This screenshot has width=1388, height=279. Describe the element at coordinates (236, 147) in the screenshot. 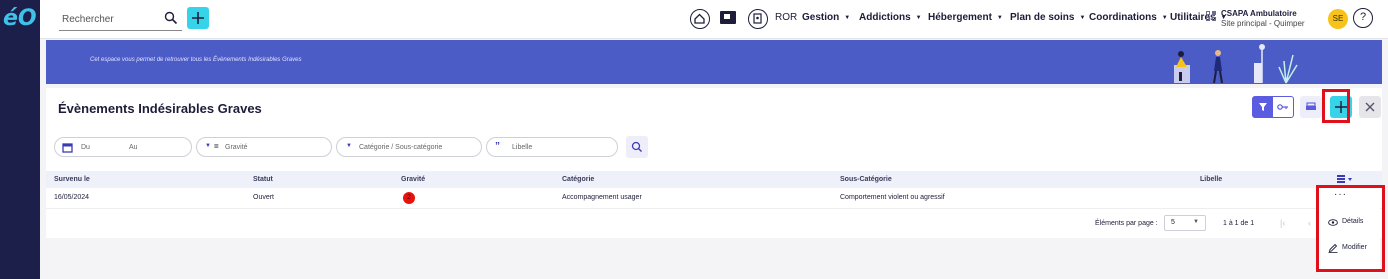

I see `gravite-placeholder: Gravité` at that location.